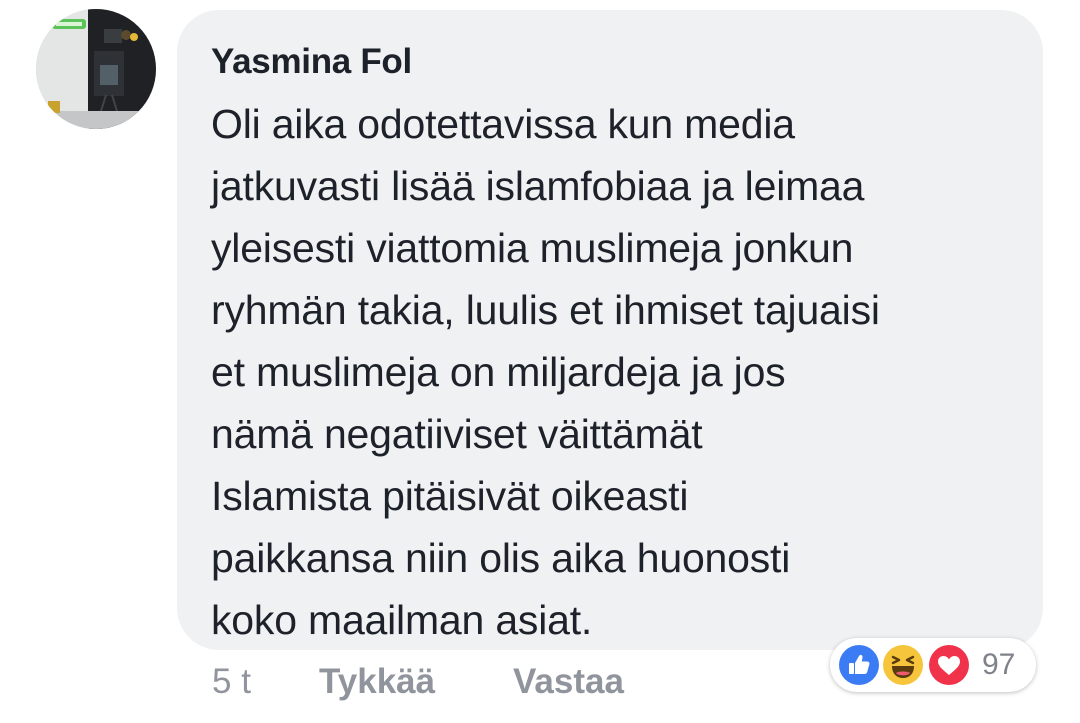 This screenshot has width=1080, height=723. Describe the element at coordinates (503, 124) in the screenshot. I see `comment-line: Oli aika odotettavissa kun media` at that location.